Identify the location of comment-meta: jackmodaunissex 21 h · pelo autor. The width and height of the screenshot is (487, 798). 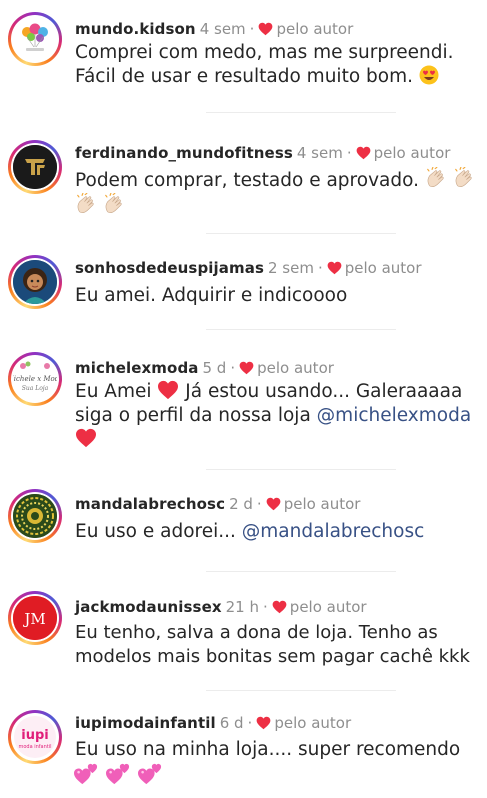
(221, 607).